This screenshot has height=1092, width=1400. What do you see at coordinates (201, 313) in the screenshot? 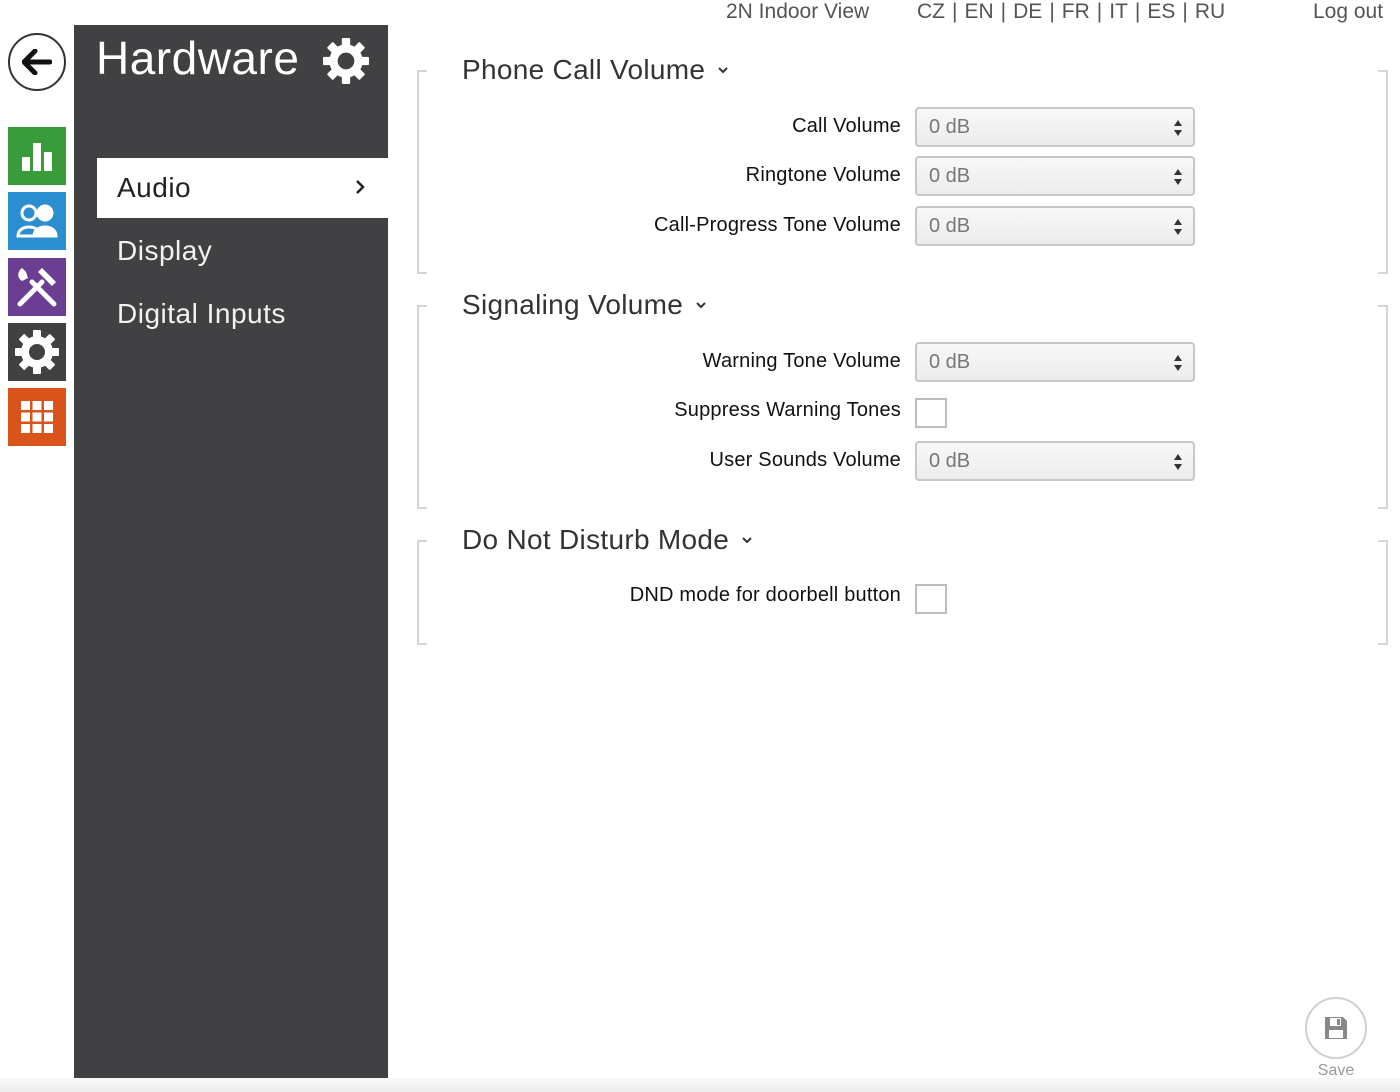
I see `menu-item-label: Digital Inputs` at bounding box center [201, 313].